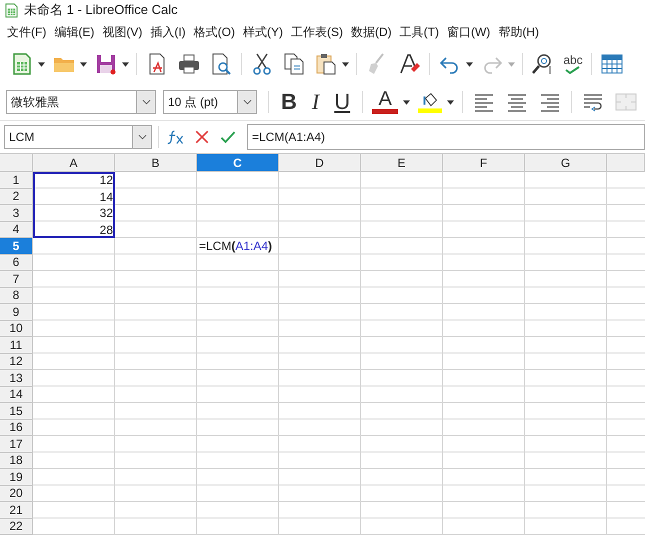  I want to click on row-header: 22, so click(16, 526).